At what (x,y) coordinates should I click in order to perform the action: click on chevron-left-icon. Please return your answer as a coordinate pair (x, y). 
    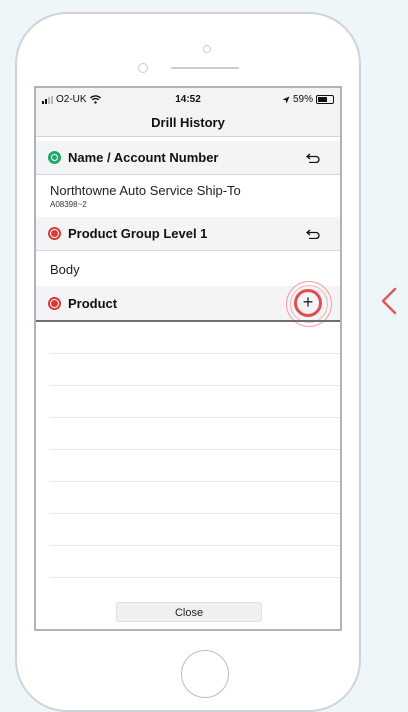
    Looking at the image, I should click on (389, 301).